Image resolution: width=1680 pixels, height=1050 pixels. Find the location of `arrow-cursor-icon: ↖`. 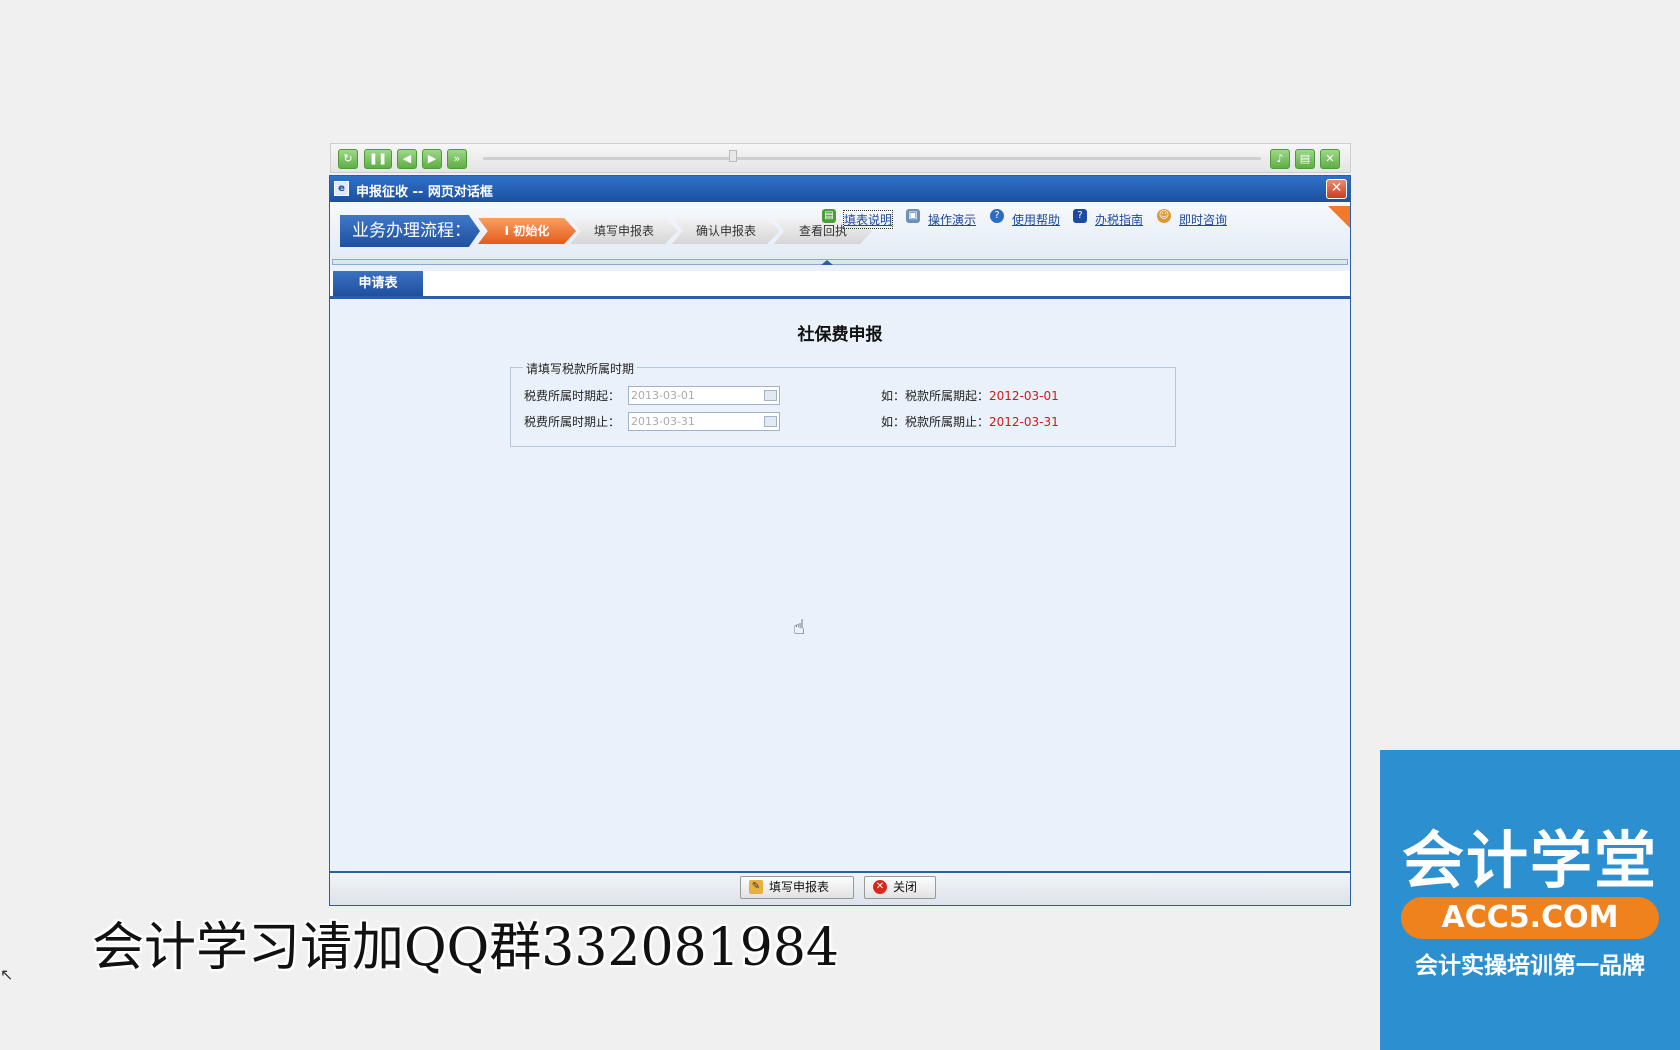

arrow-cursor-icon: ↖ is located at coordinates (7, 974).